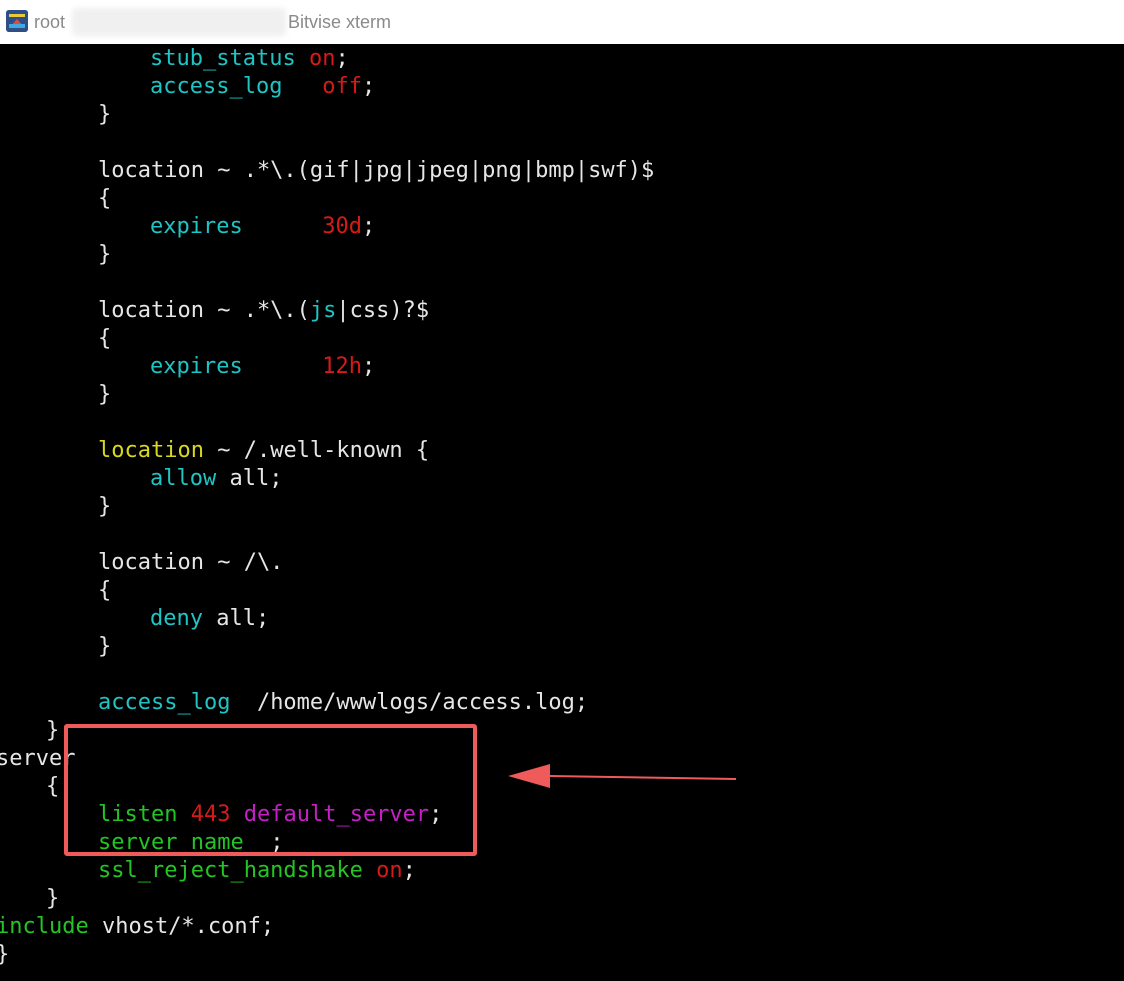  Describe the element at coordinates (340, 22) in the screenshot. I see `window-title-app: Bitvise xterm` at that location.